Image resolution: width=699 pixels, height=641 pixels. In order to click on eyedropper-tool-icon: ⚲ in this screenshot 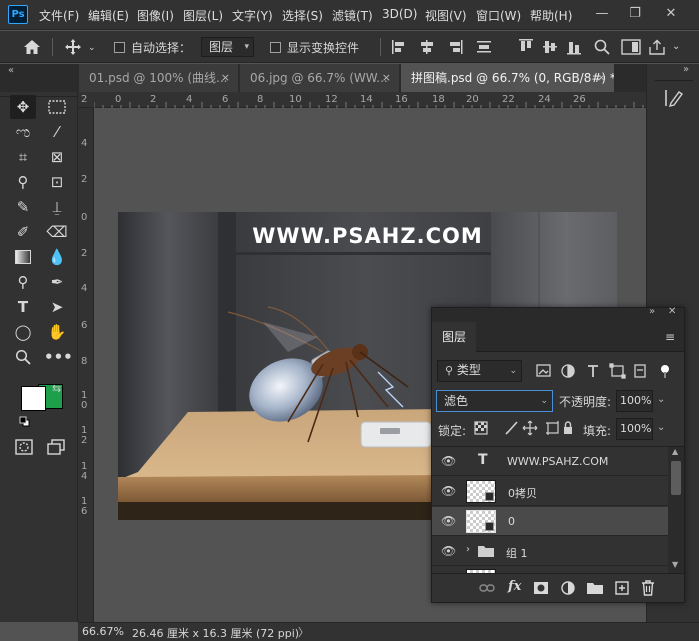, I will do `click(23, 182)`.